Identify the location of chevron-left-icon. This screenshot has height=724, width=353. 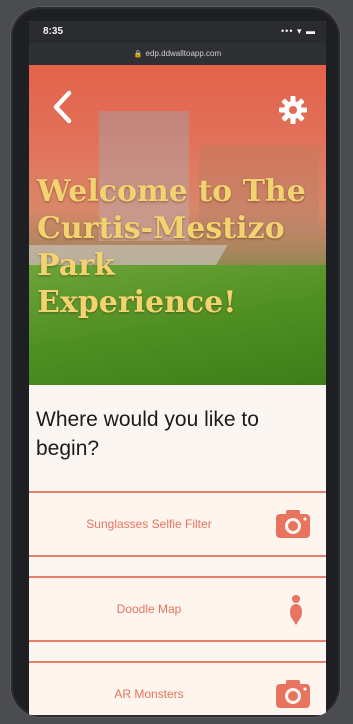
(62, 107).